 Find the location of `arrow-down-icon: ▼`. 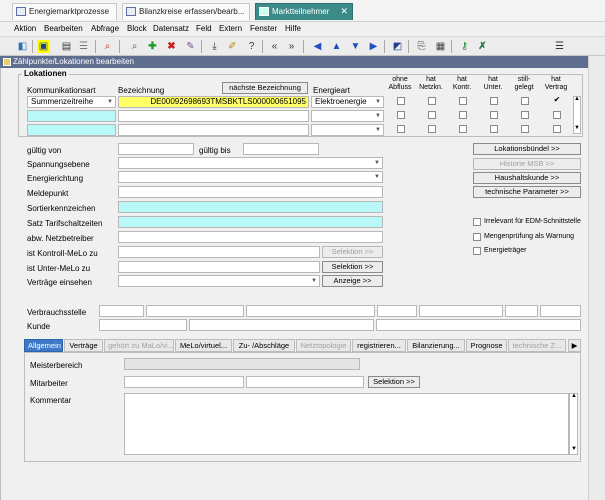

arrow-down-icon: ▼ is located at coordinates (355, 46).